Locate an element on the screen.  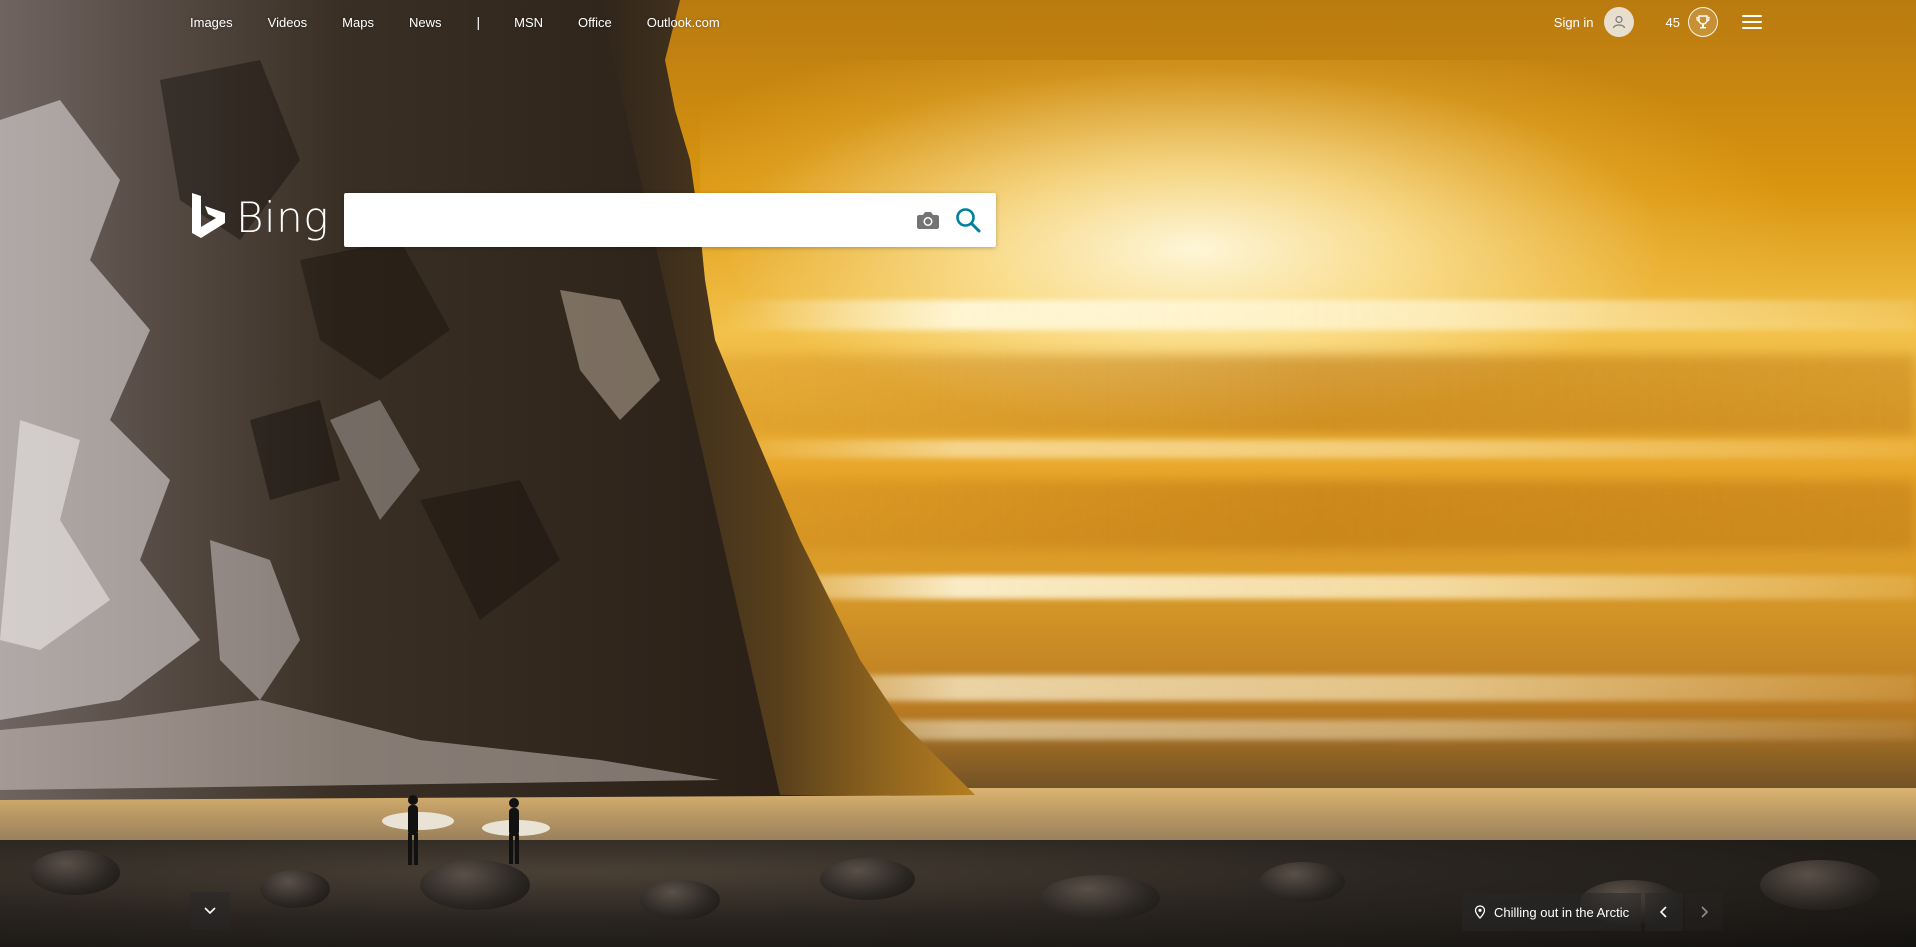
chevron-down-icon is located at coordinates (210, 911).